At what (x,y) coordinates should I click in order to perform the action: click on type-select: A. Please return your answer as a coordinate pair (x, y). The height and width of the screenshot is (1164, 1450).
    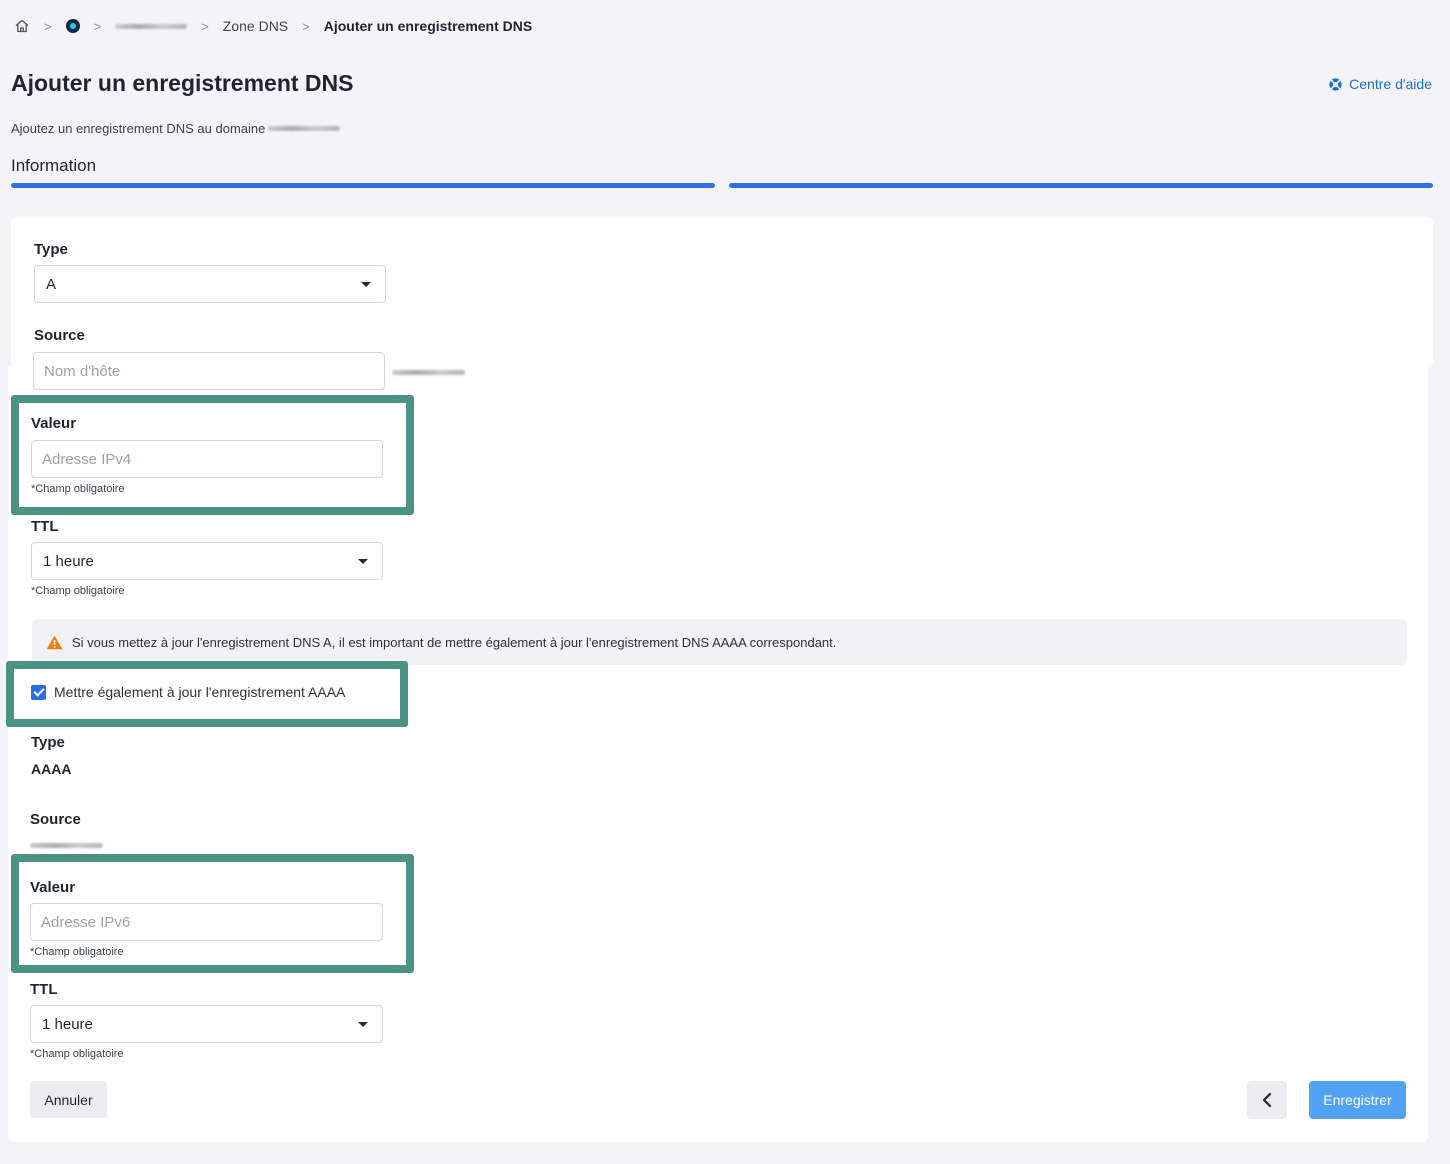
    Looking at the image, I should click on (210, 284).